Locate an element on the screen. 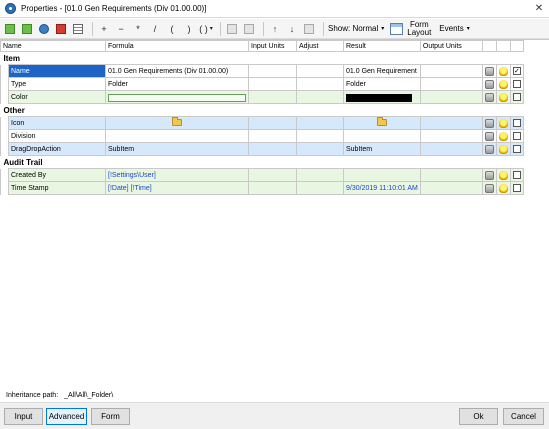 The image size is (549, 429). table-row: Color is located at coordinates (262, 97).